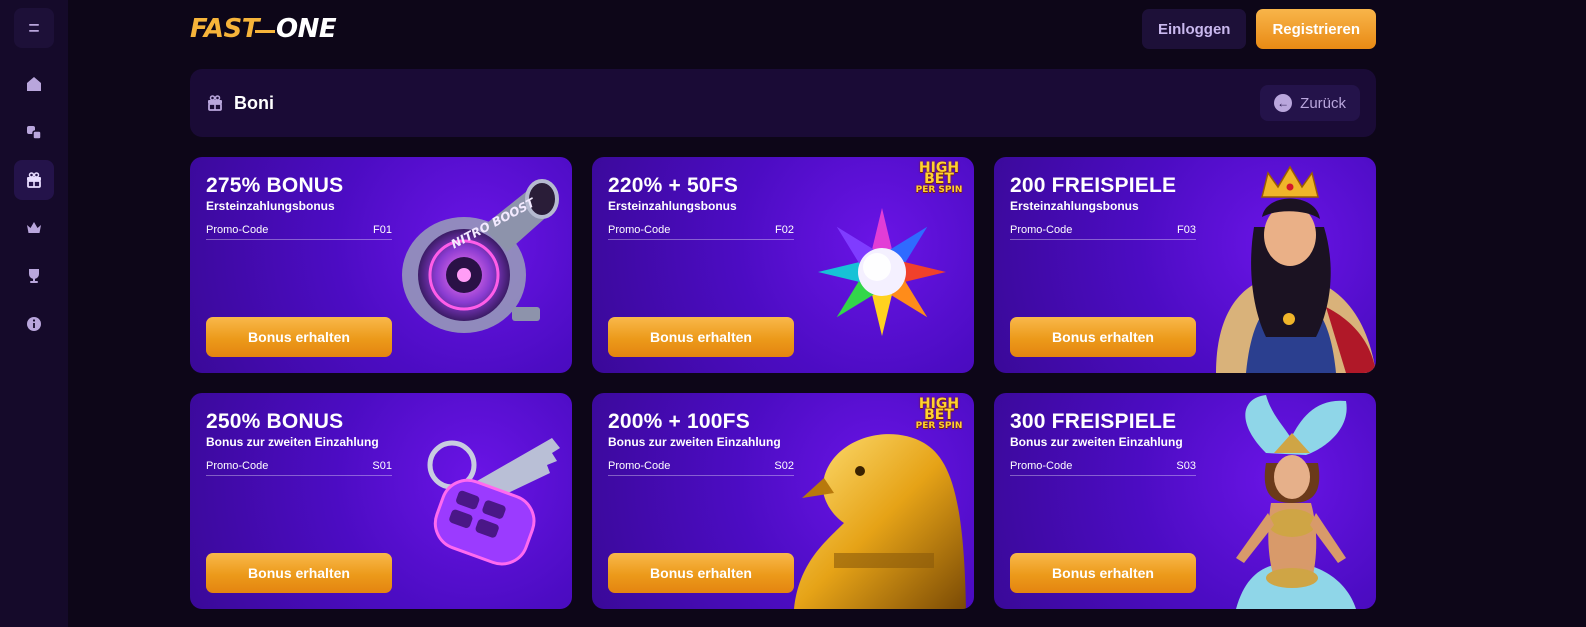  Describe the element at coordinates (784, 230) in the screenshot. I see `promo-code-value: F02` at that location.